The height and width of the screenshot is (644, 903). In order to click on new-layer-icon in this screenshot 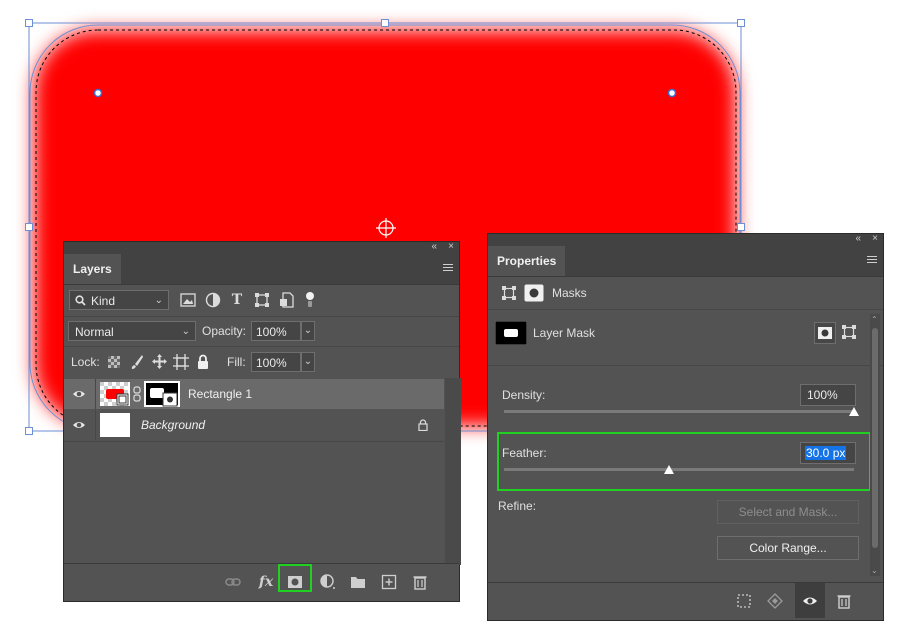, I will do `click(389, 582)`.